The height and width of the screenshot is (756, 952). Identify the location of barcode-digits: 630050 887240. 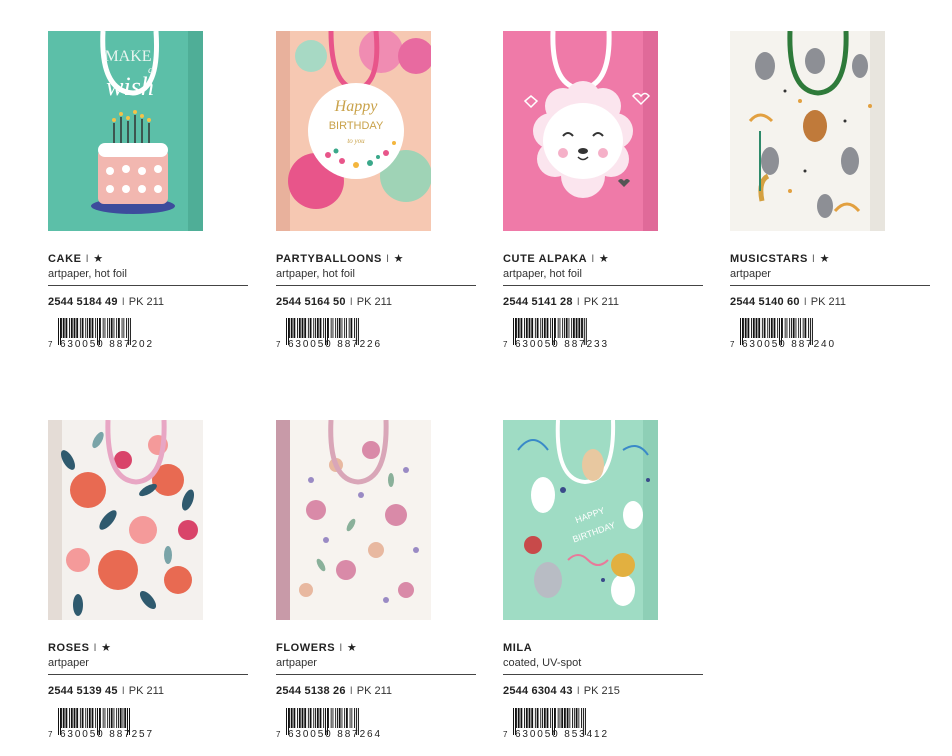
(788, 343).